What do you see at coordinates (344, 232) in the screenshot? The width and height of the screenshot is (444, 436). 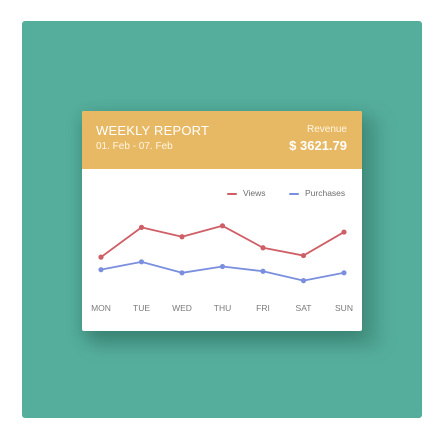 I see `data-point-views-sun` at bounding box center [344, 232].